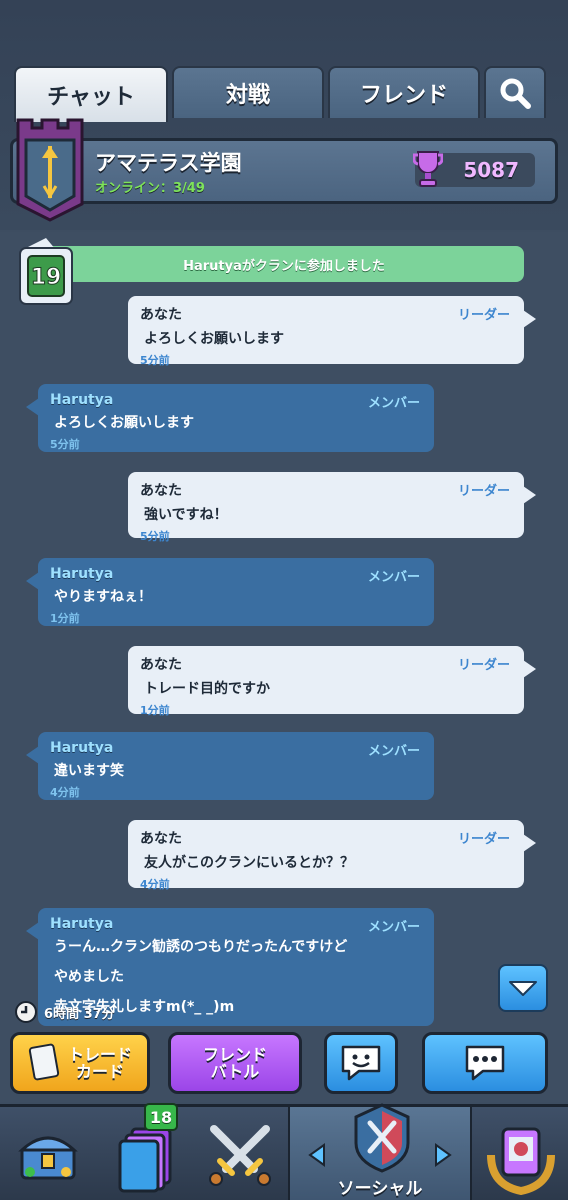  What do you see at coordinates (248, 92) in the screenshot?
I see `tab-battle: 対戦` at bounding box center [248, 92].